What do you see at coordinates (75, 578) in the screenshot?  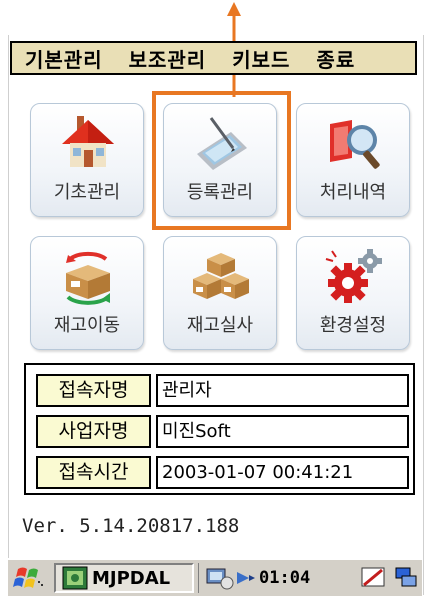 I see `app-icon` at bounding box center [75, 578].